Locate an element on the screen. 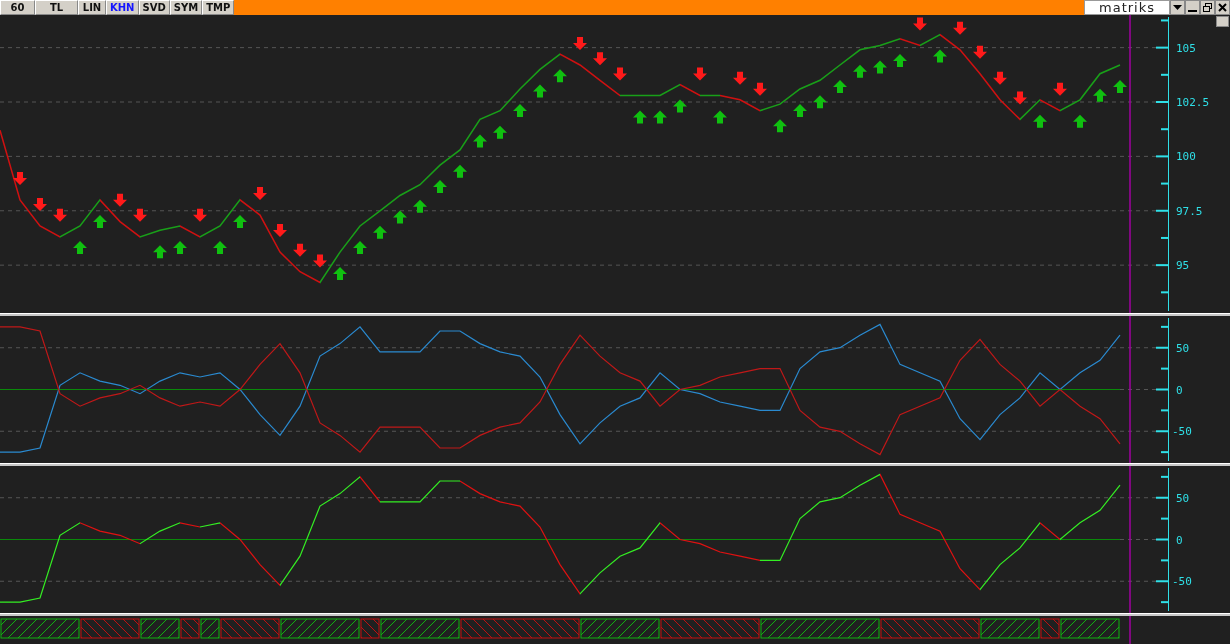 The height and width of the screenshot is (644, 1230). toolbar-tab: TMP is located at coordinates (218, 7).